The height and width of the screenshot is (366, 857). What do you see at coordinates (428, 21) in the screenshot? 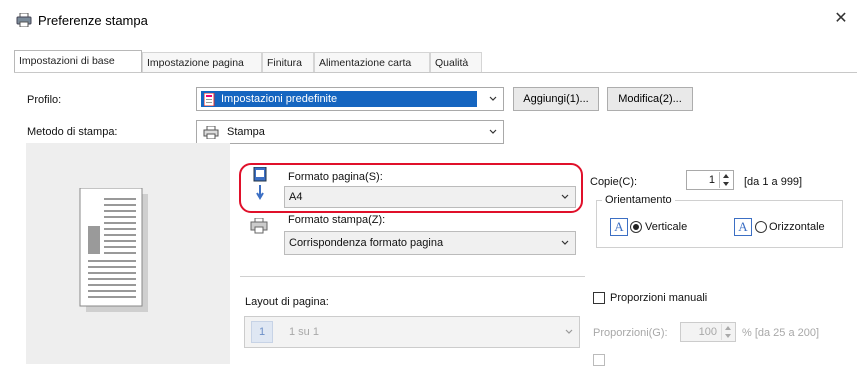
I see `title-bar: Preferenze stampa ✕` at bounding box center [428, 21].